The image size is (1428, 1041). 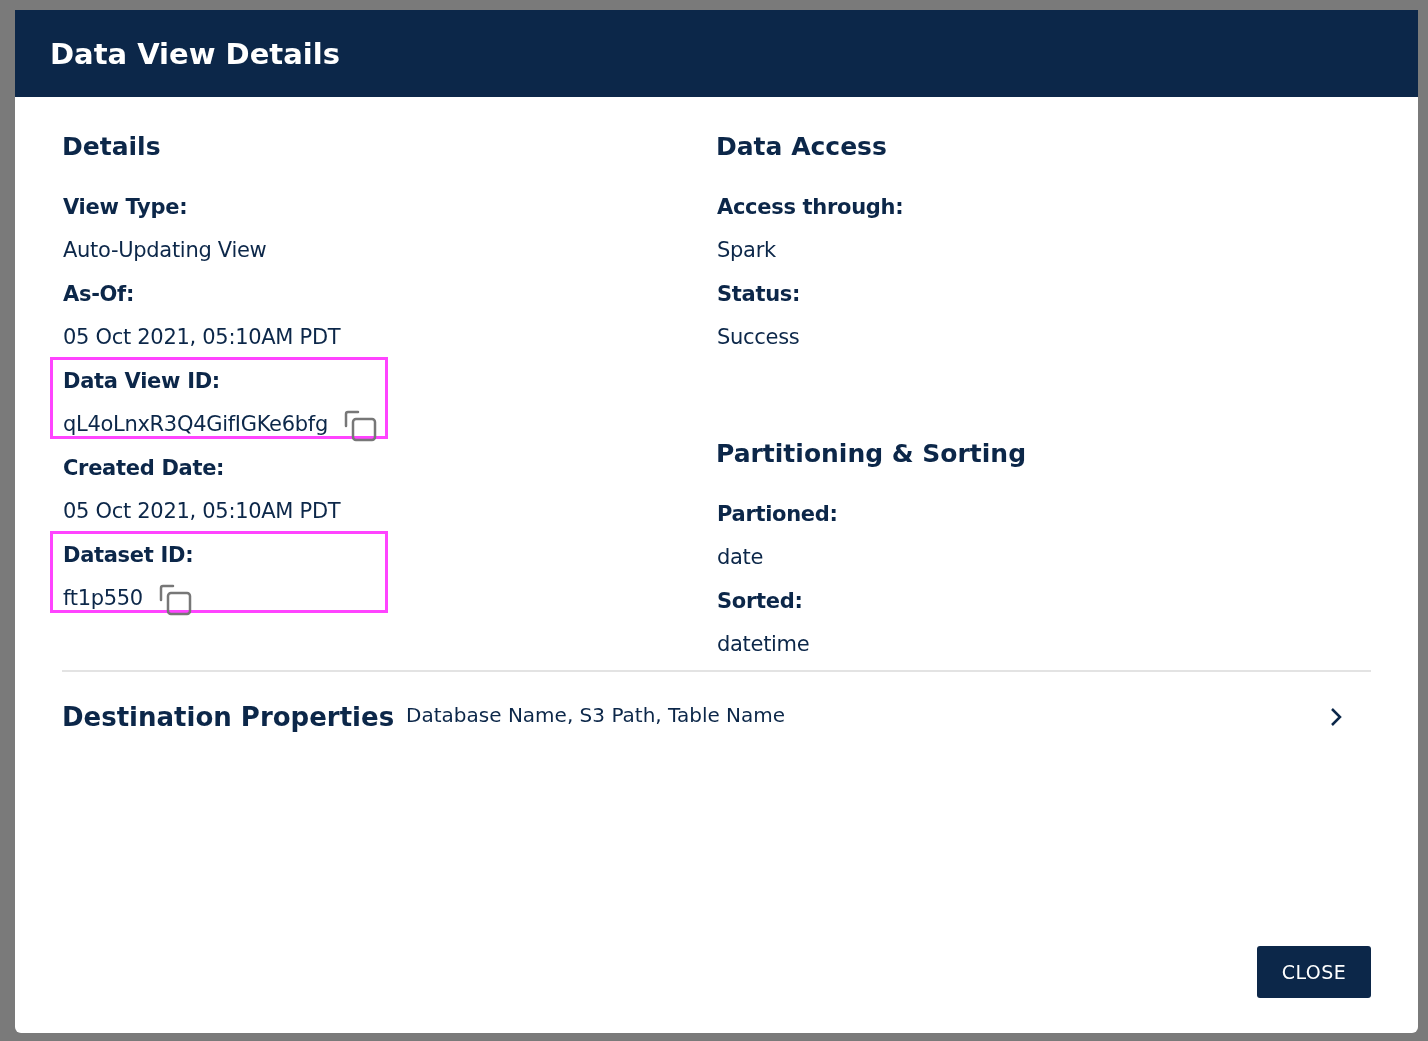 What do you see at coordinates (112, 147) in the screenshot?
I see `section-heading: Details` at bounding box center [112, 147].